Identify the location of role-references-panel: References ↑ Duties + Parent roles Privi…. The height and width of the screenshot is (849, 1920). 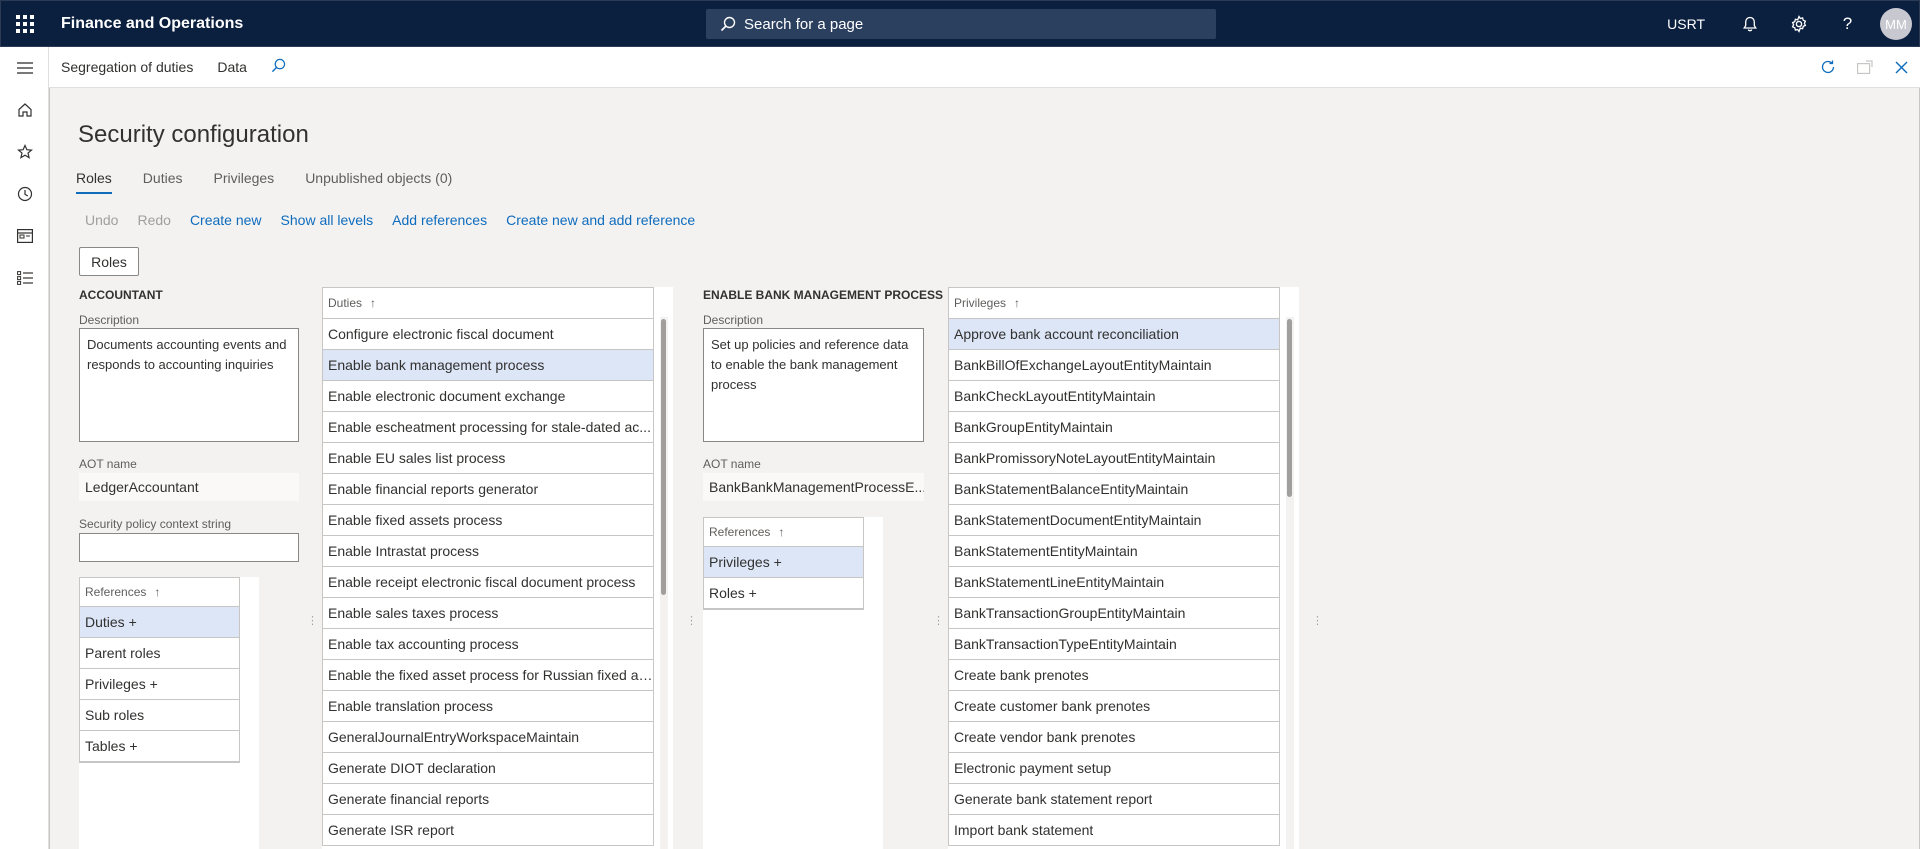
(169, 713).